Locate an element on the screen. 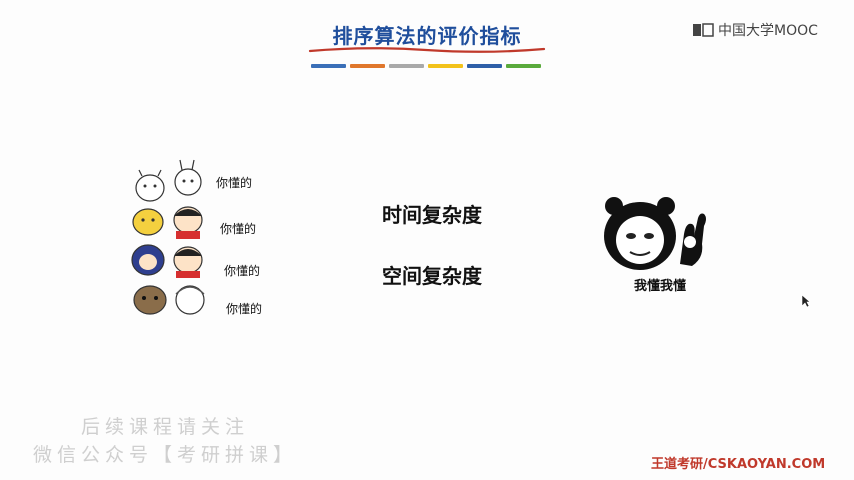 This screenshot has height=480, width=854. logo-text: 中国大学MOOC is located at coordinates (768, 31).